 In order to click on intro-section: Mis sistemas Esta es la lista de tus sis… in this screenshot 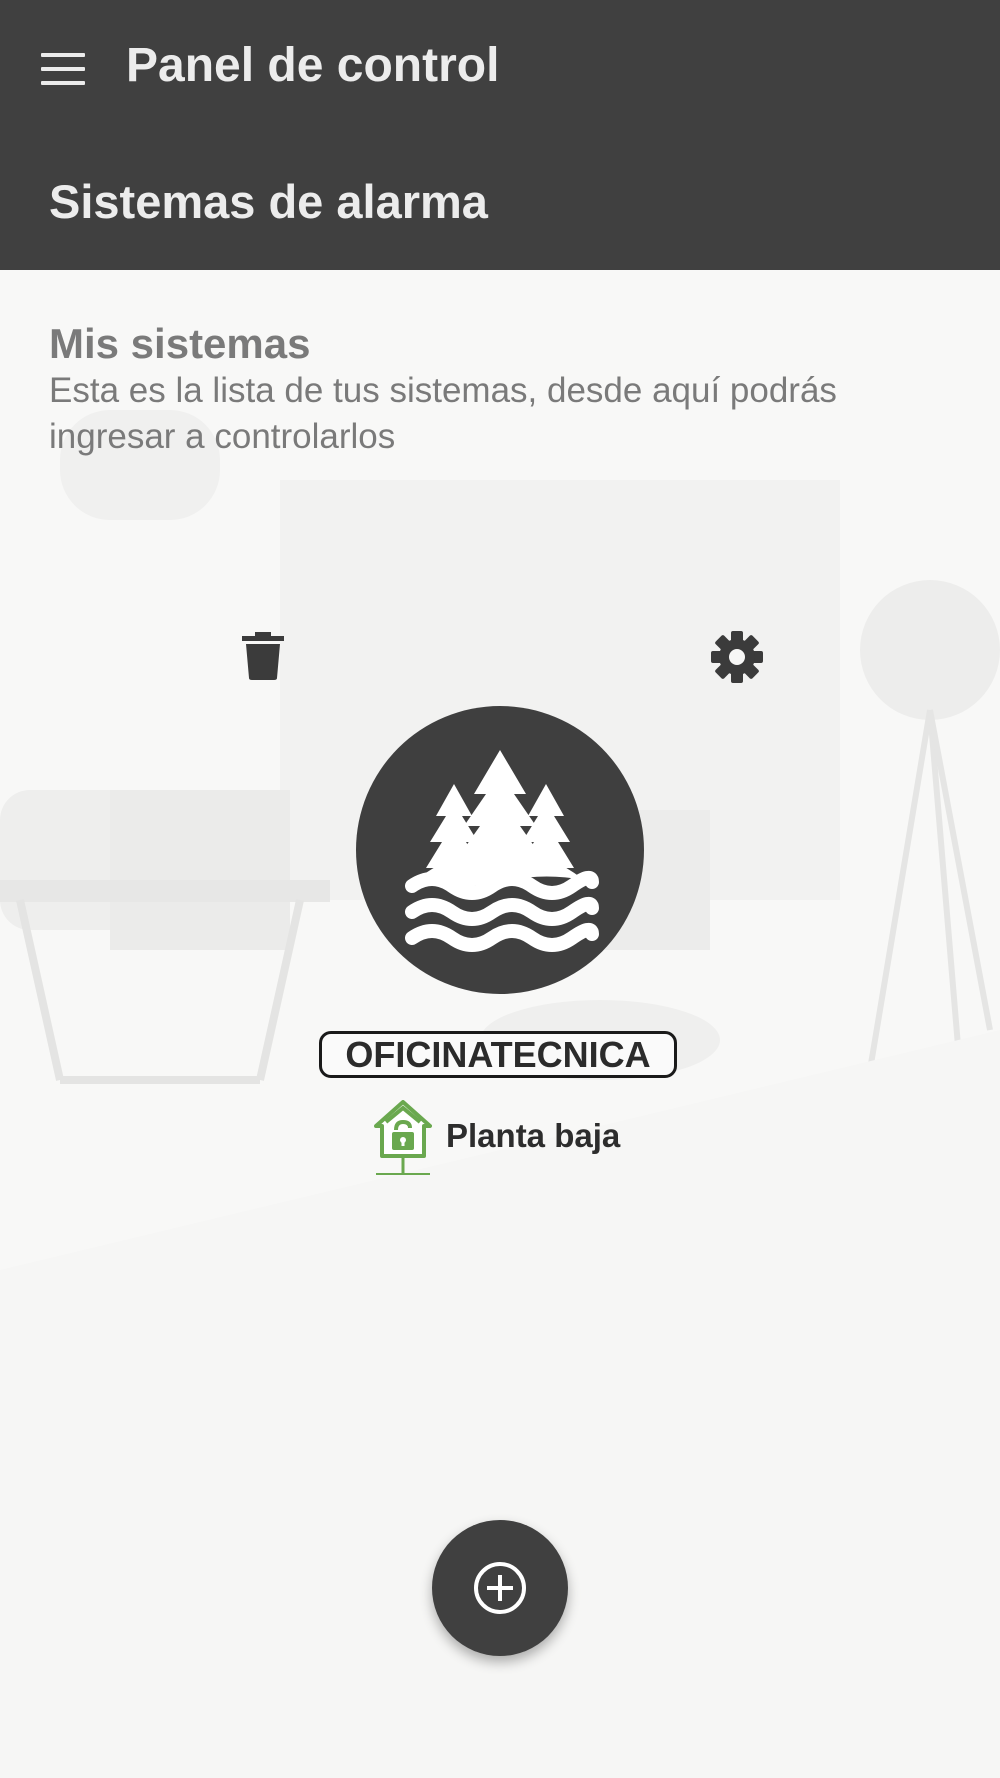, I will do `click(499, 390)`.